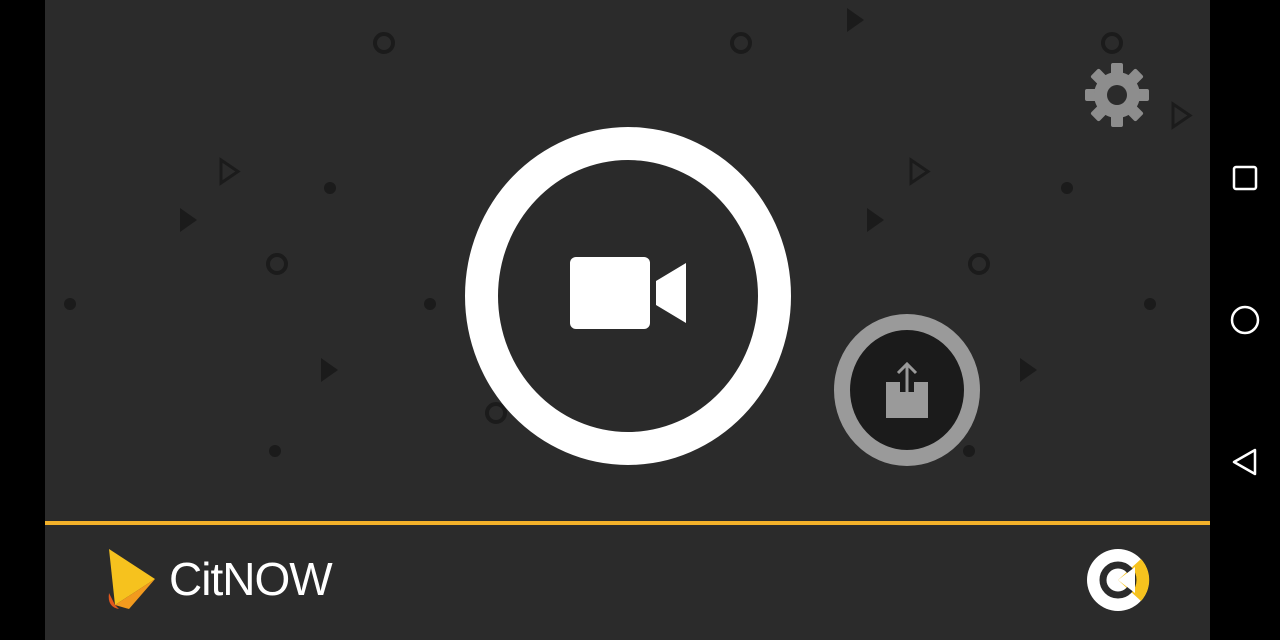  I want to click on upload-button, so click(907, 390).